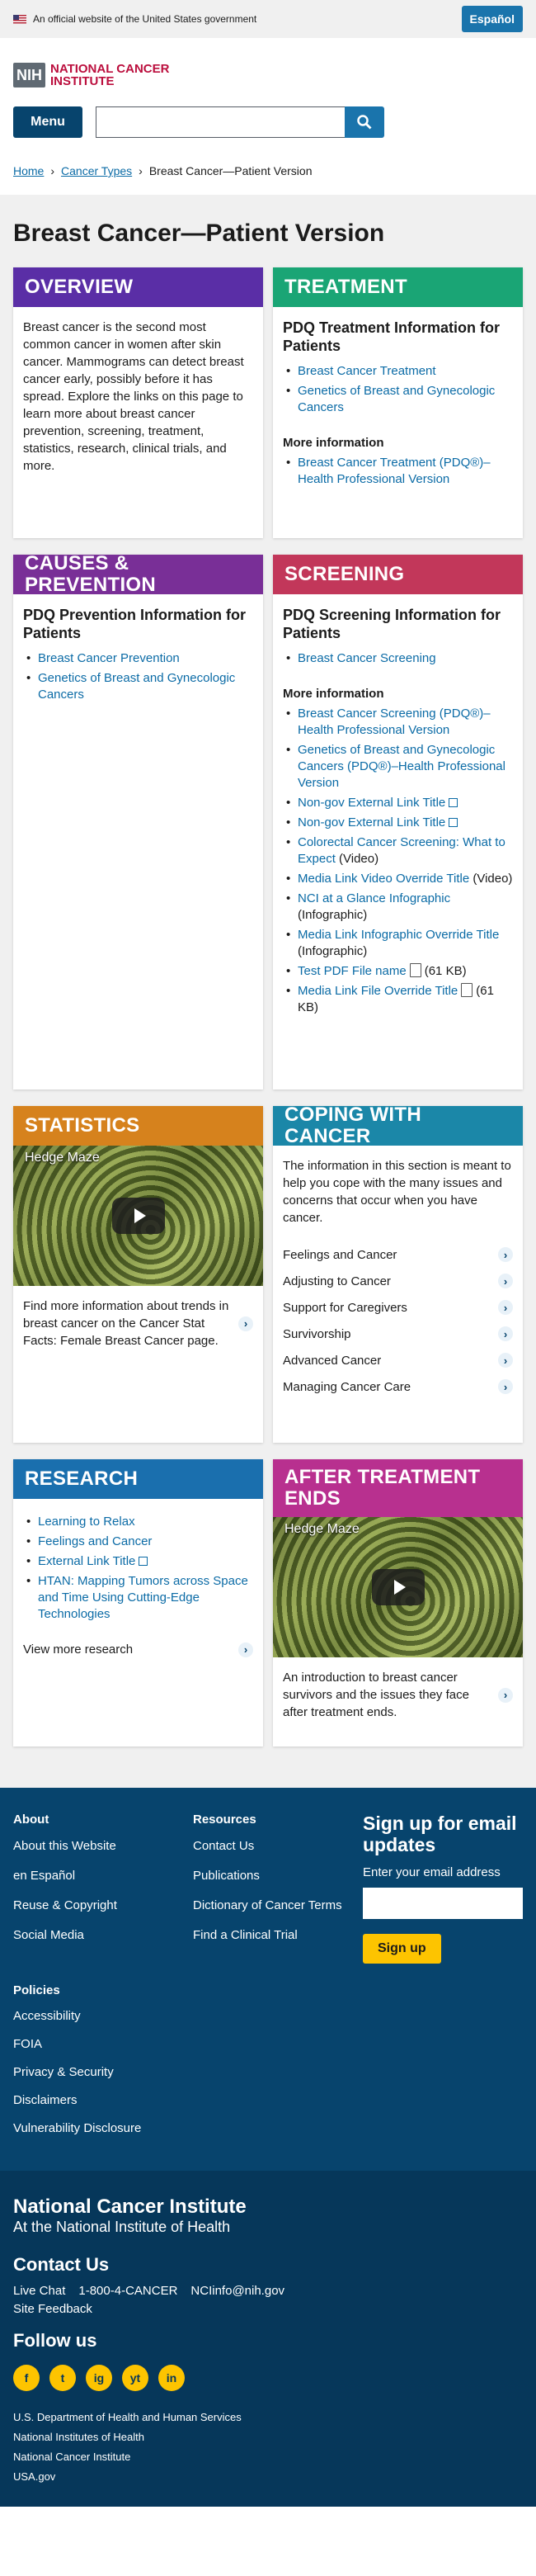 Image resolution: width=536 pixels, height=2576 pixels. I want to click on statistics-video: Hedge Maze, so click(138, 1216).